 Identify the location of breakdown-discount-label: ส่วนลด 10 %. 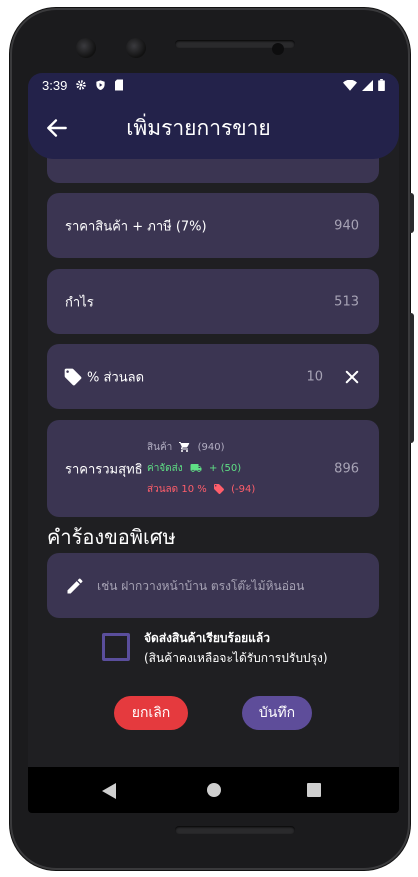
(177, 489).